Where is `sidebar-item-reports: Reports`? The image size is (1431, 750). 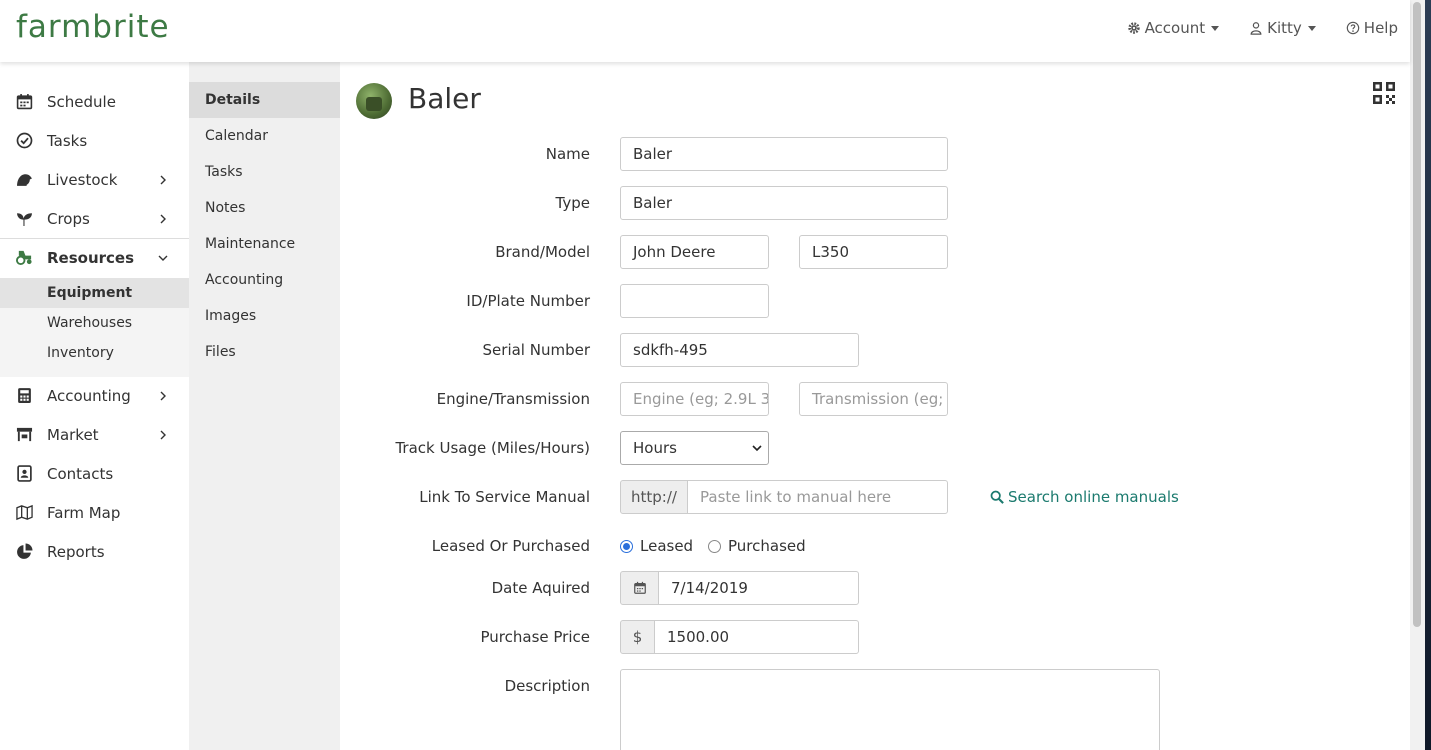
sidebar-item-reports: Reports is located at coordinates (94, 551).